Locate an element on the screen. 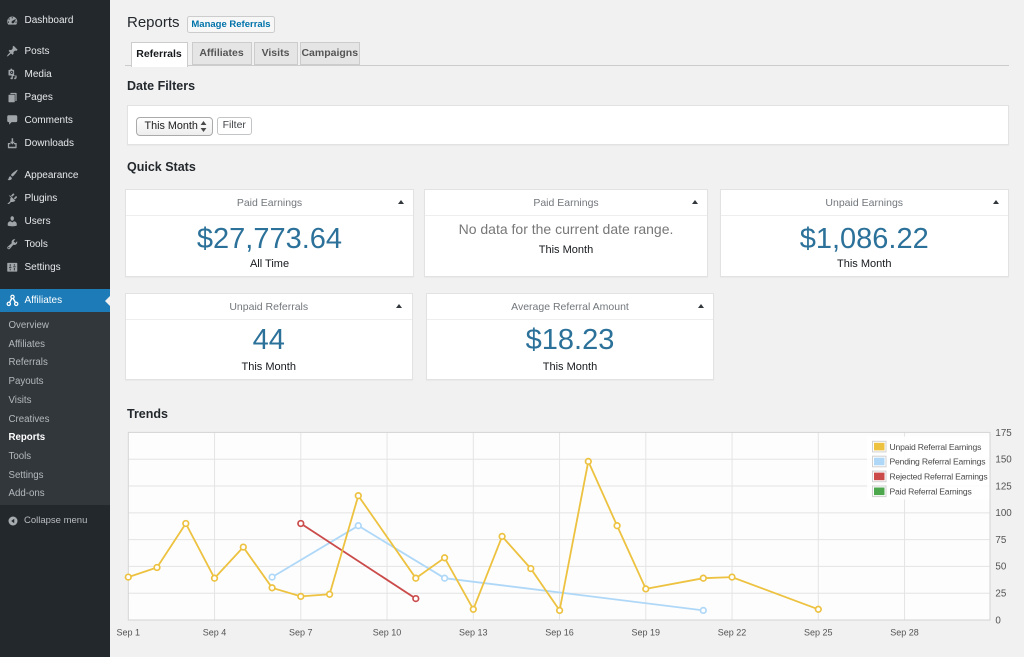  svg-text: Sep 7 is located at coordinates (301, 633).